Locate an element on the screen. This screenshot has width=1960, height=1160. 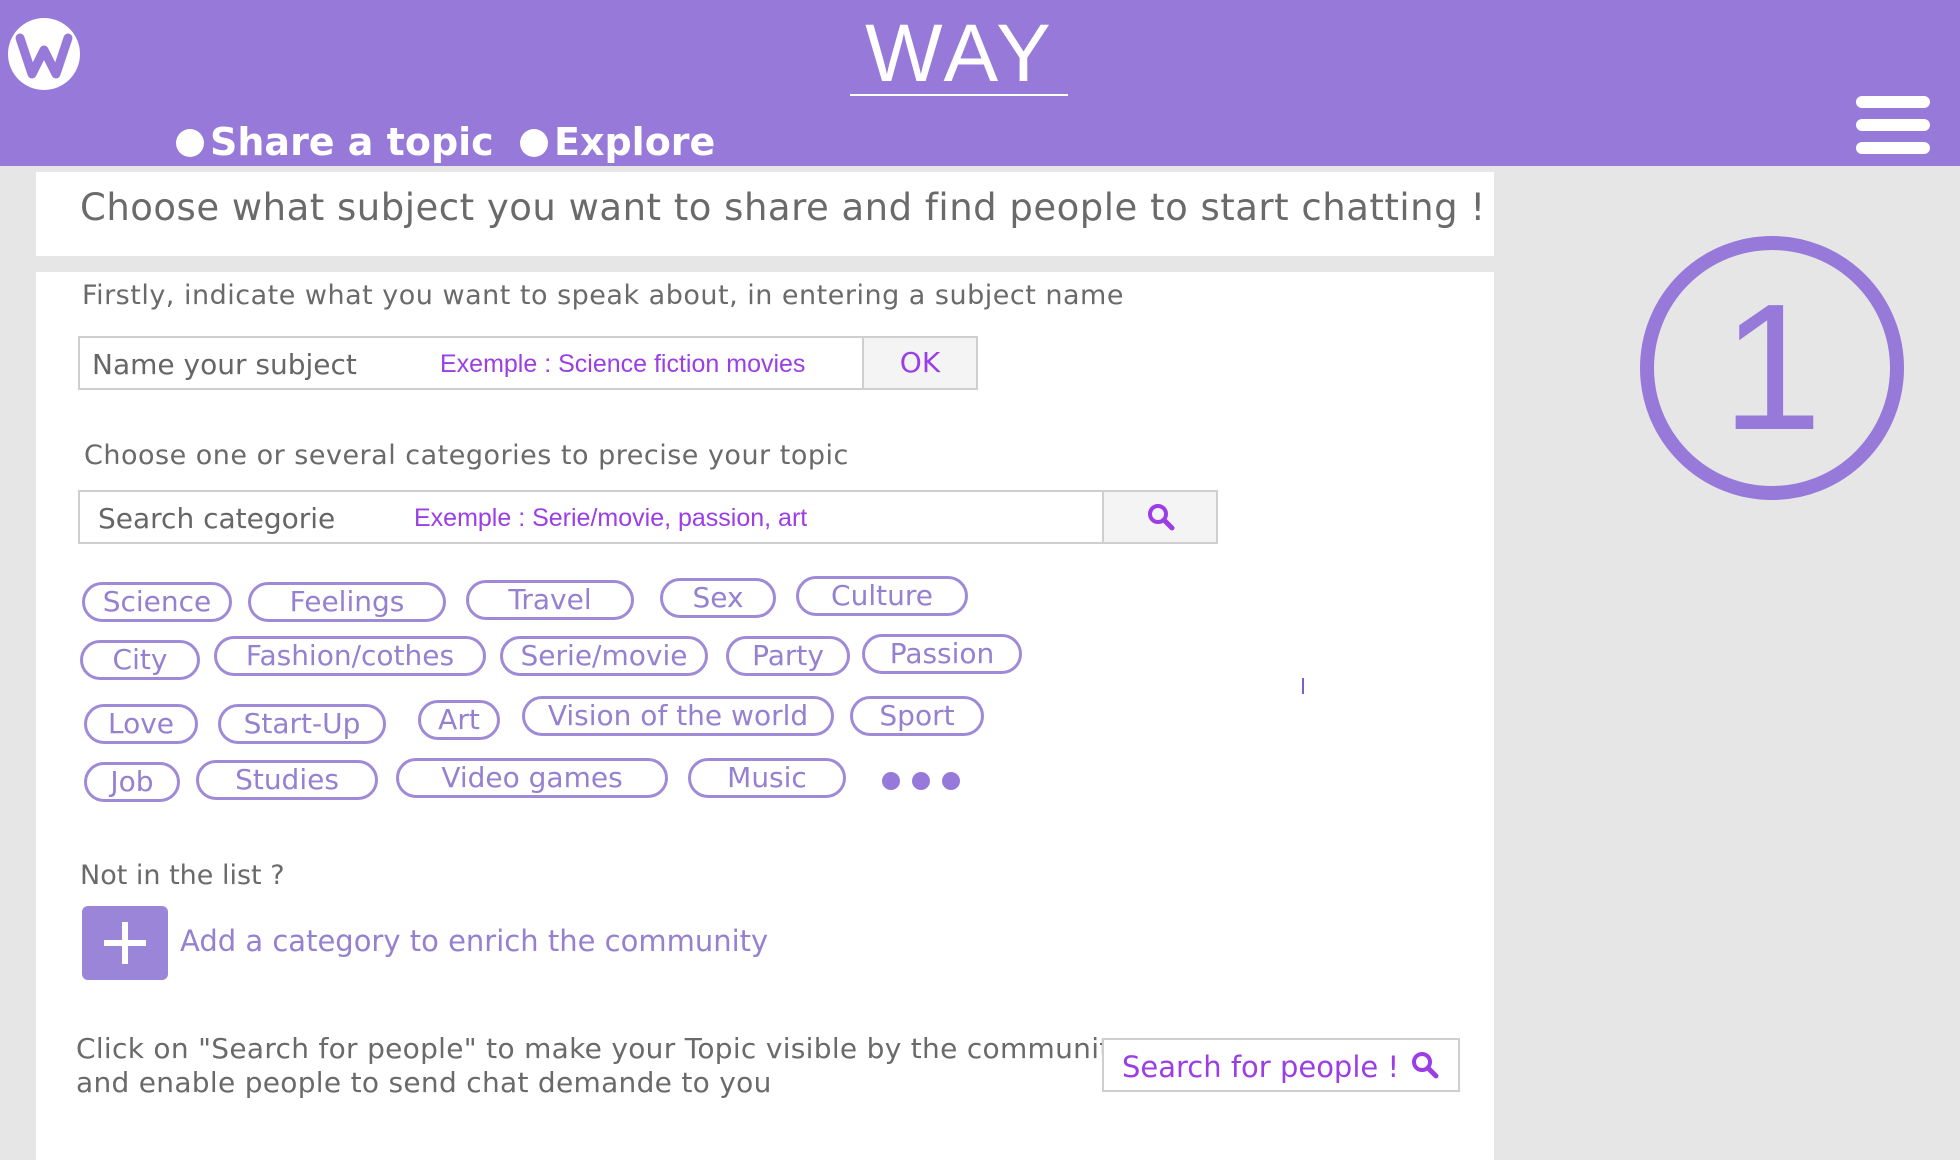
chip-music: Music is located at coordinates (767, 778).